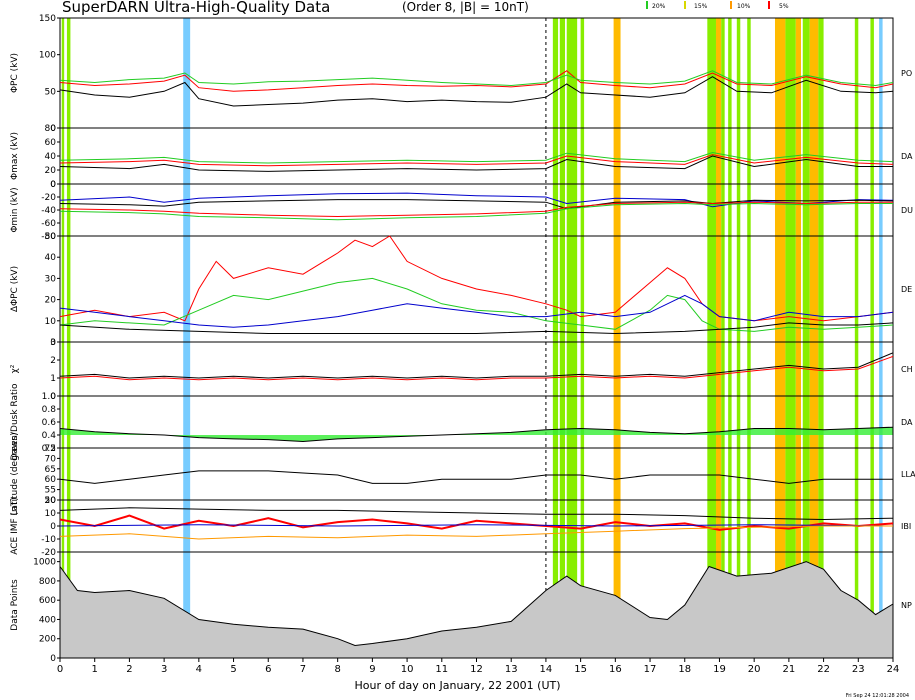 The width and height of the screenshot is (915, 700). Describe the element at coordinates (51, 143) in the screenshot. I see `y-tick-label: 60` at that location.